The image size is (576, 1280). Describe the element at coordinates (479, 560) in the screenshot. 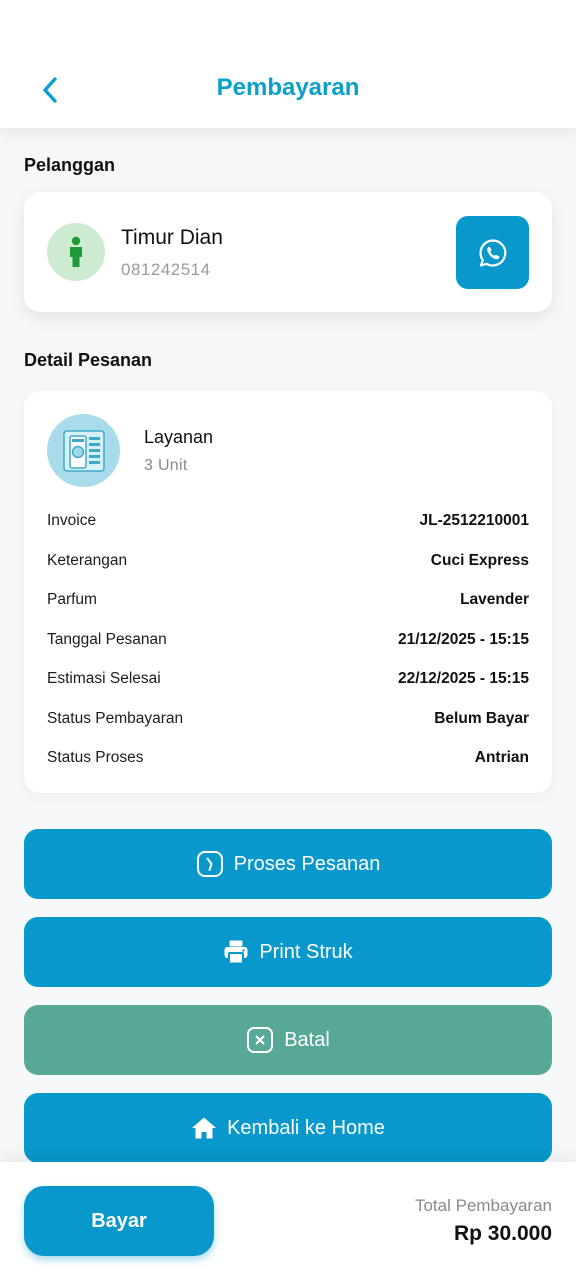

I see `detail-value: Cuci Express` at that location.